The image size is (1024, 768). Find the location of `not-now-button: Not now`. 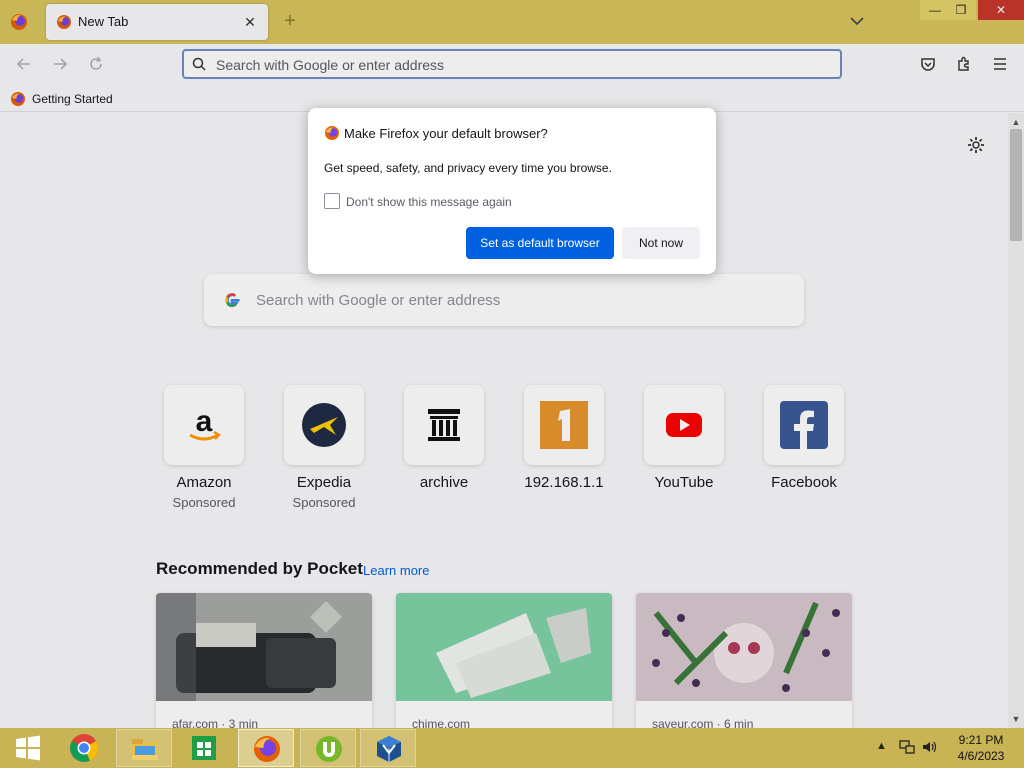

not-now-button: Not now is located at coordinates (661, 243).